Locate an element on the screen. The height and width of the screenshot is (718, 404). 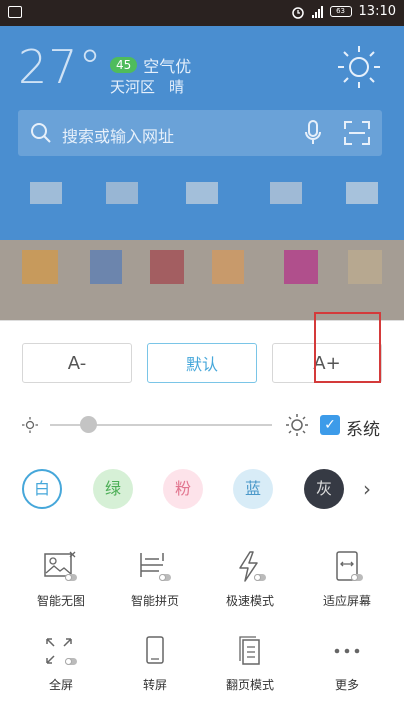
alarm-icon is located at coordinates (297, 12).